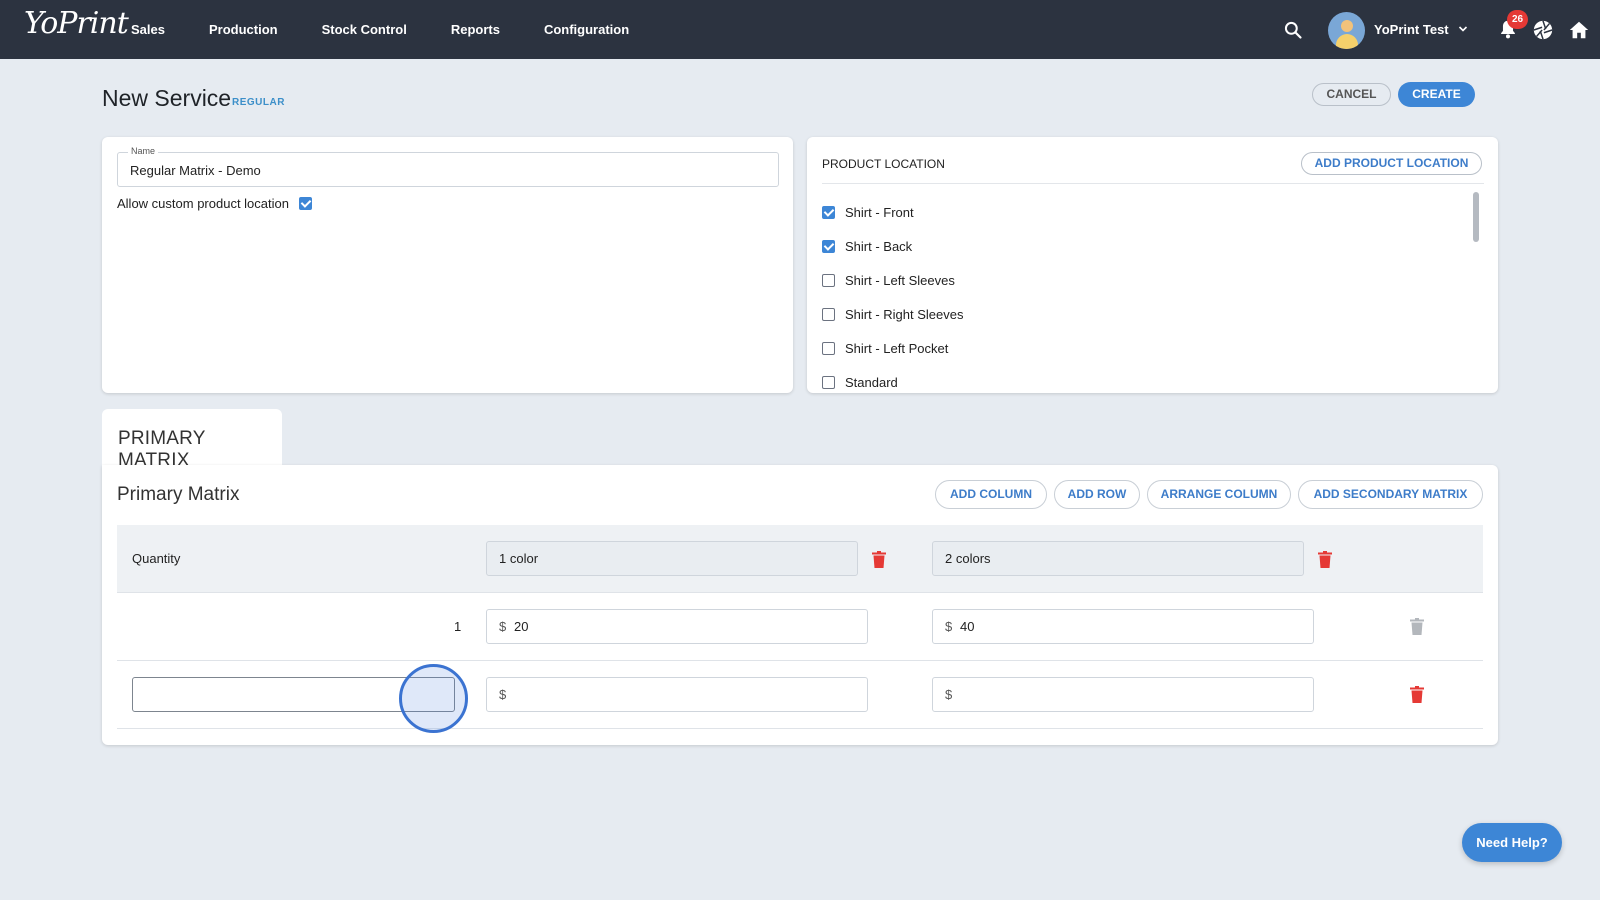  I want to click on aperture-icon, so click(1543, 30).